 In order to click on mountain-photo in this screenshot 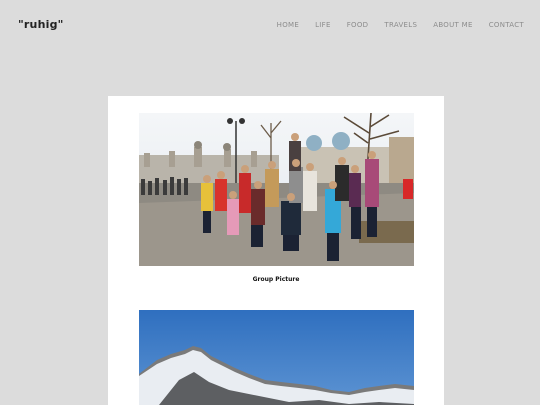, I will do `click(276, 357)`.